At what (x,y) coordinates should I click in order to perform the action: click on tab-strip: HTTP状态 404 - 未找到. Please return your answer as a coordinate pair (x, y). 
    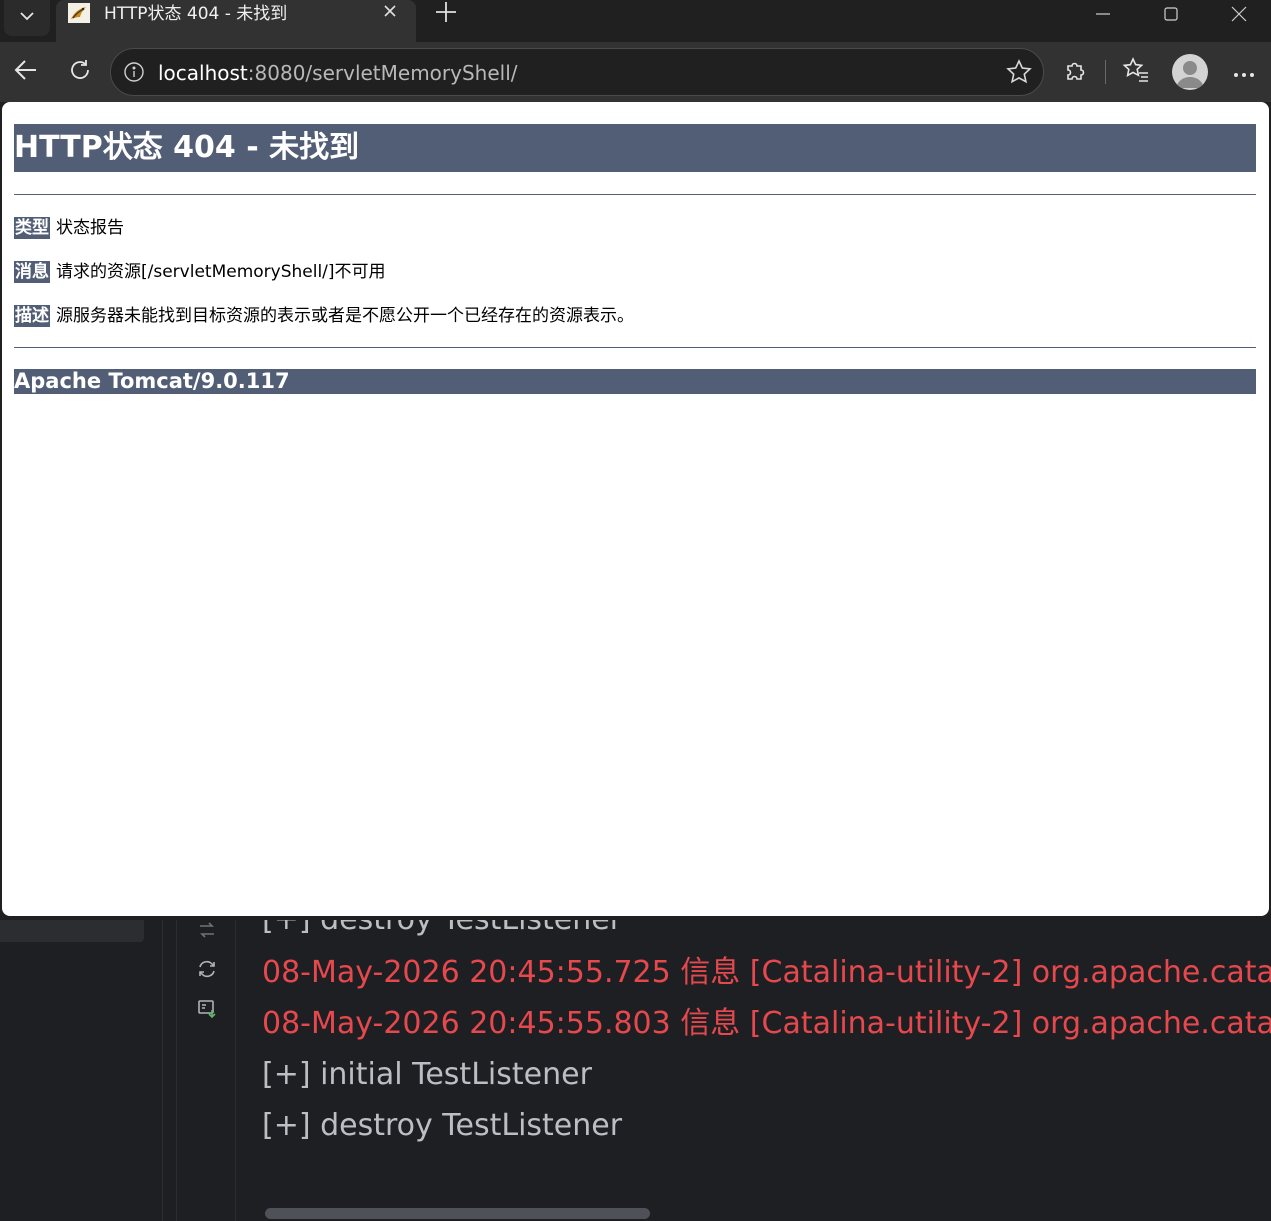
    Looking at the image, I should click on (635, 21).